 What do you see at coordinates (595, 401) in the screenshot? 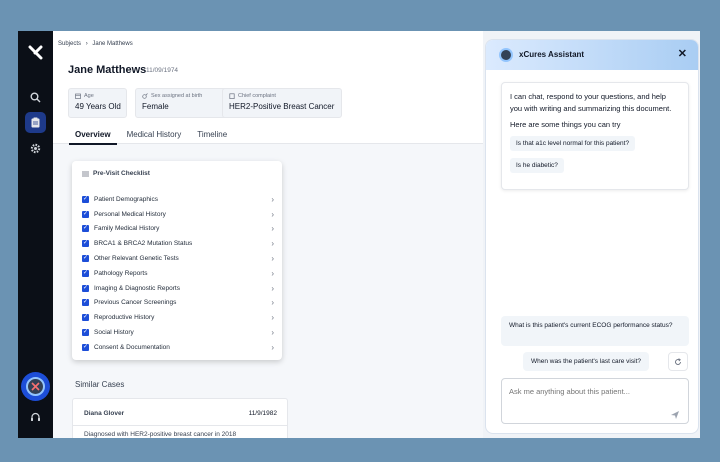
I see `chat-input-box` at bounding box center [595, 401].